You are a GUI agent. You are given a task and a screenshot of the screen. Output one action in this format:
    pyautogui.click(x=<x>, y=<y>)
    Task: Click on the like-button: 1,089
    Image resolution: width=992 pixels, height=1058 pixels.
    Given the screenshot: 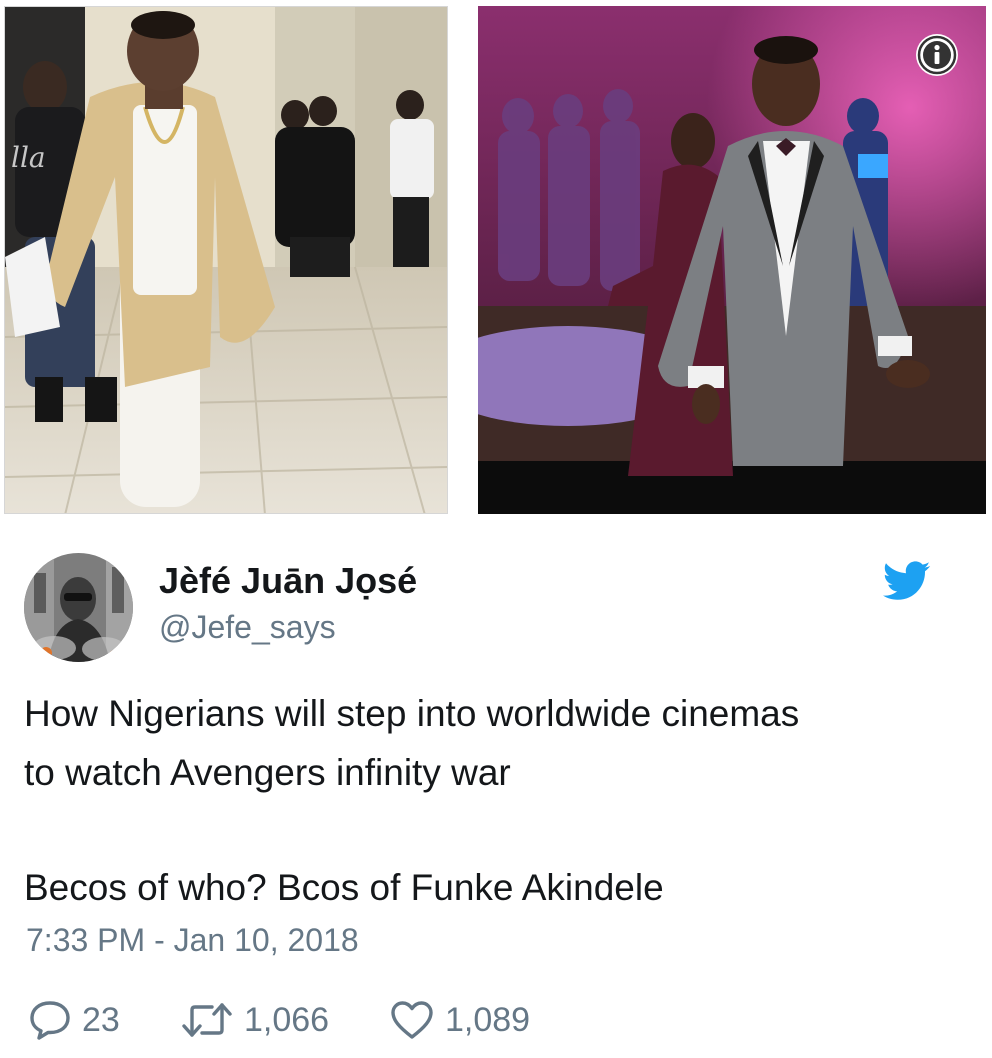 What is the action you would take?
    pyautogui.click(x=459, y=1020)
    